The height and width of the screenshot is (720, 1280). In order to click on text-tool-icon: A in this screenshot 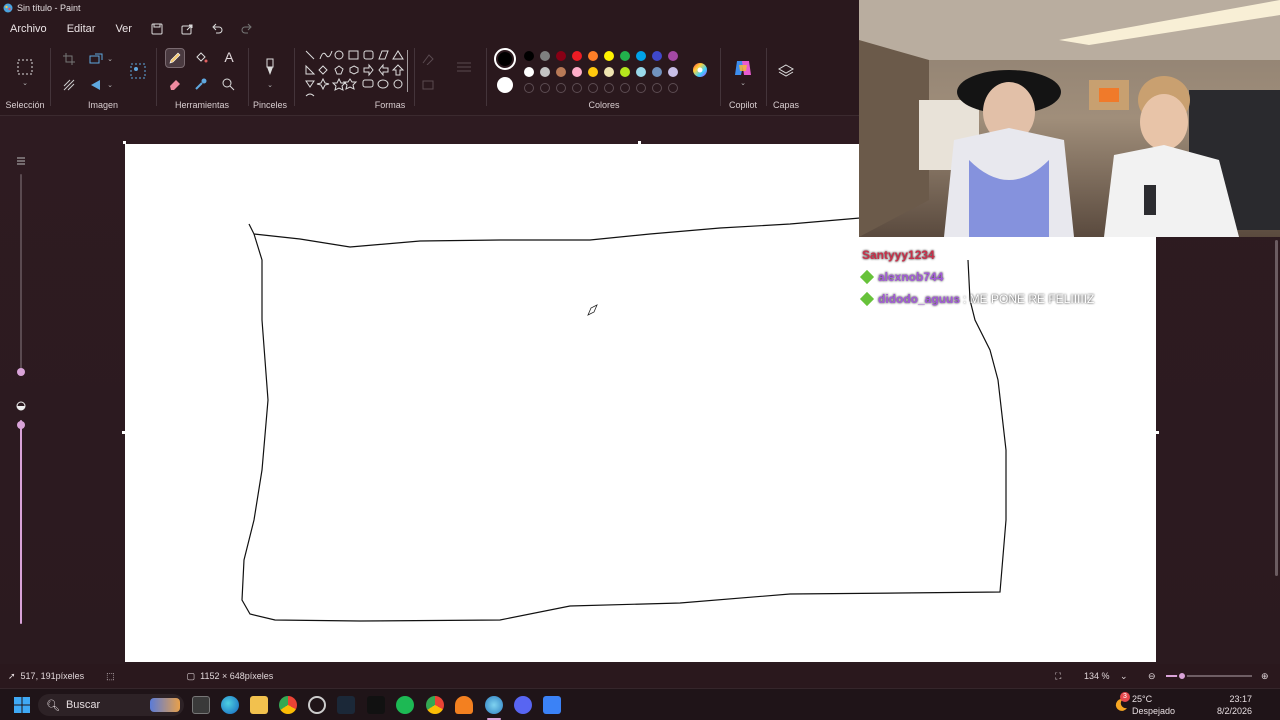, I will do `click(229, 57)`.